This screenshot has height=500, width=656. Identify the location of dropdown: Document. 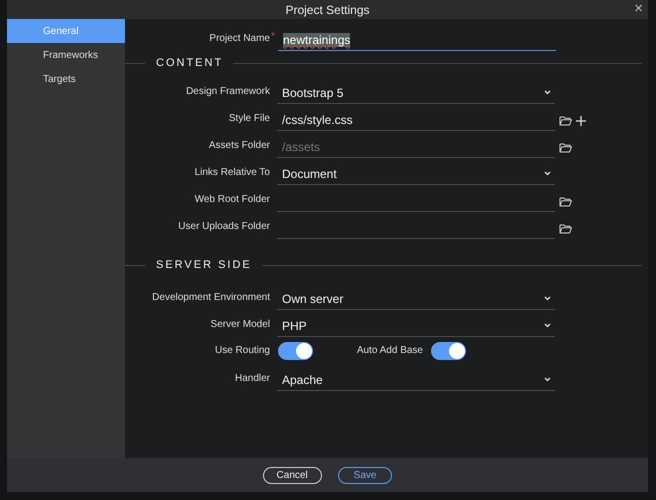
(416, 174).